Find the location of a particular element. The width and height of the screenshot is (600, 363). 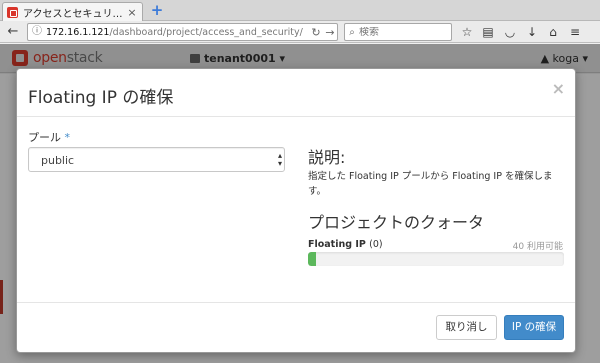

browser-tabbar: アクセスとセキュリ… × + is located at coordinates (300, 10).